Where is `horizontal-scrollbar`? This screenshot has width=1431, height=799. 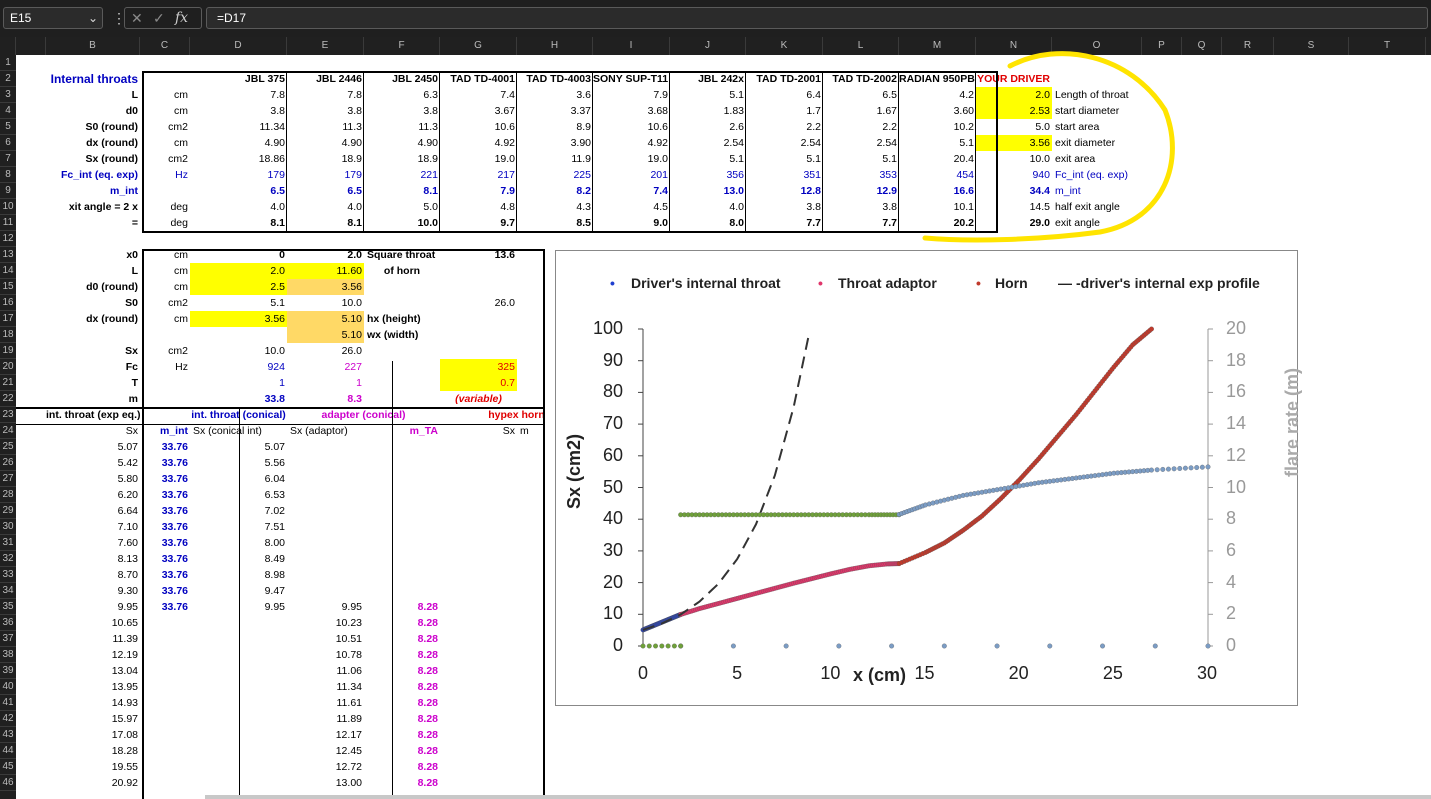
horizontal-scrollbar is located at coordinates (818, 797).